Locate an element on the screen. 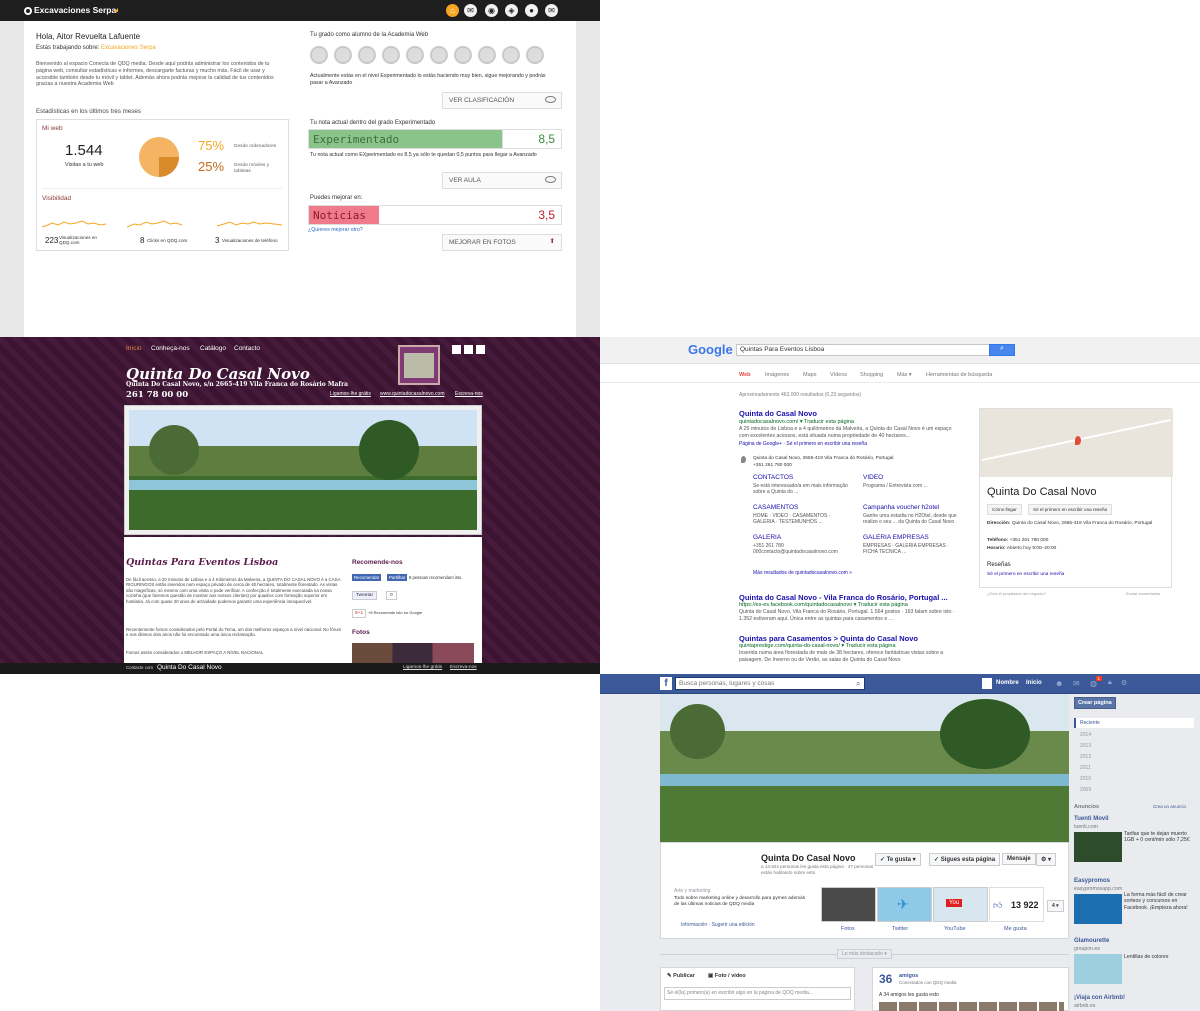 This screenshot has height=1011, width=1200. timeline-year: 2012 is located at coordinates (1085, 757).